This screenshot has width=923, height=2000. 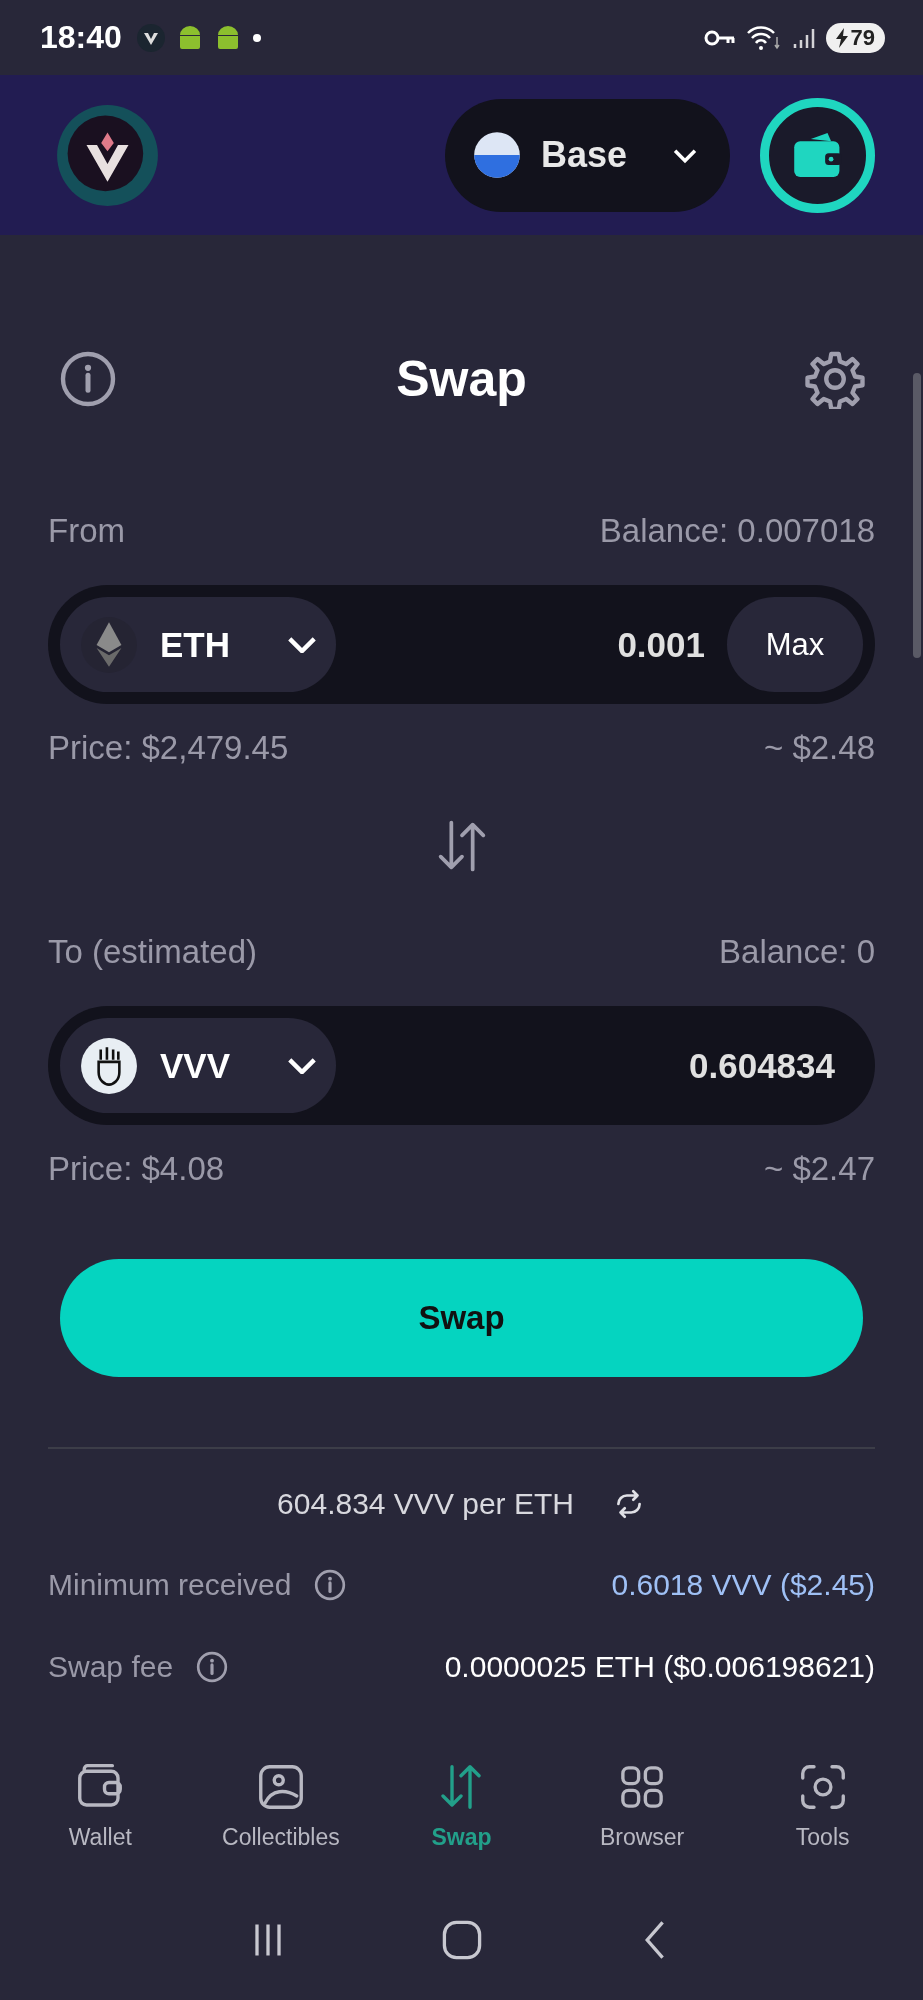 What do you see at coordinates (107, 155) in the screenshot?
I see `logo-icon` at bounding box center [107, 155].